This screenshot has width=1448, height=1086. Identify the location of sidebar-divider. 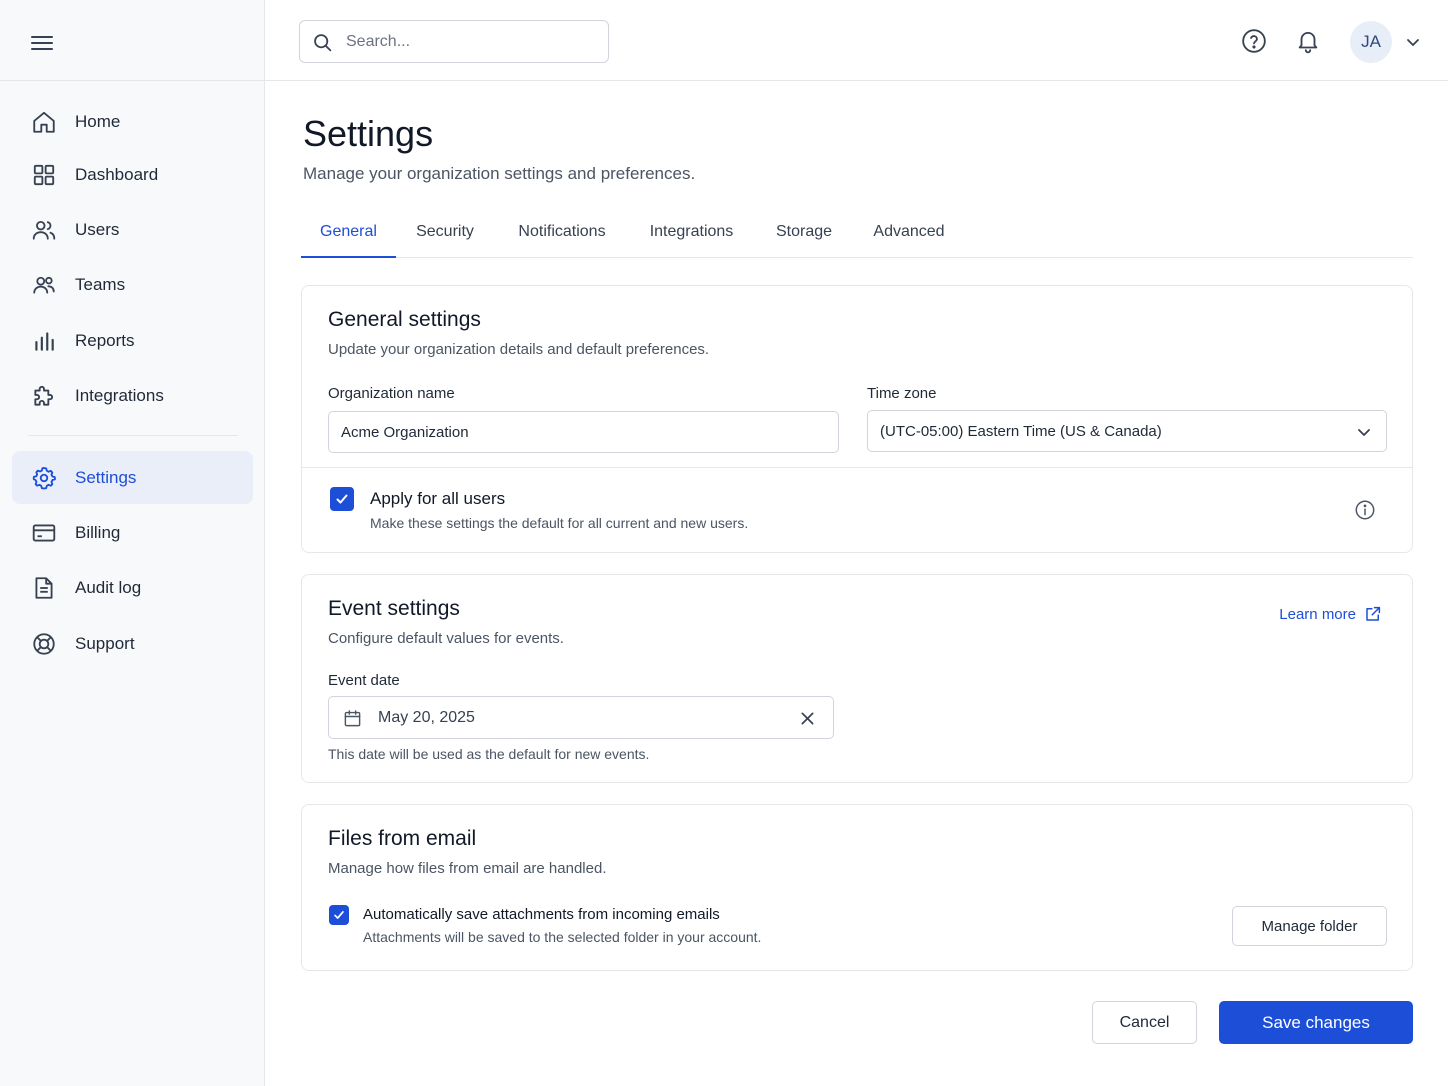
(133, 435).